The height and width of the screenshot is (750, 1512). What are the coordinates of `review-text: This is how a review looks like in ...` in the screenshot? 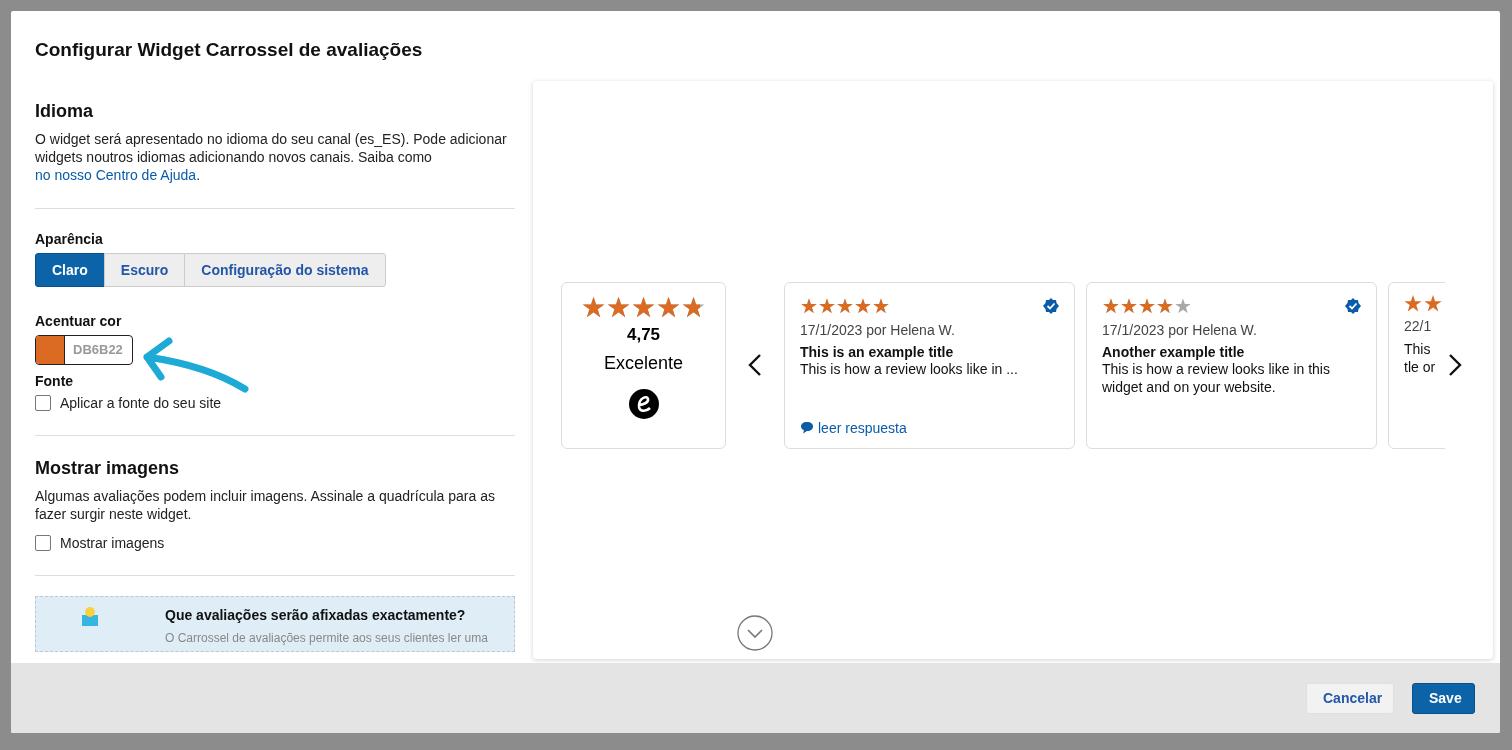 It's located at (909, 369).